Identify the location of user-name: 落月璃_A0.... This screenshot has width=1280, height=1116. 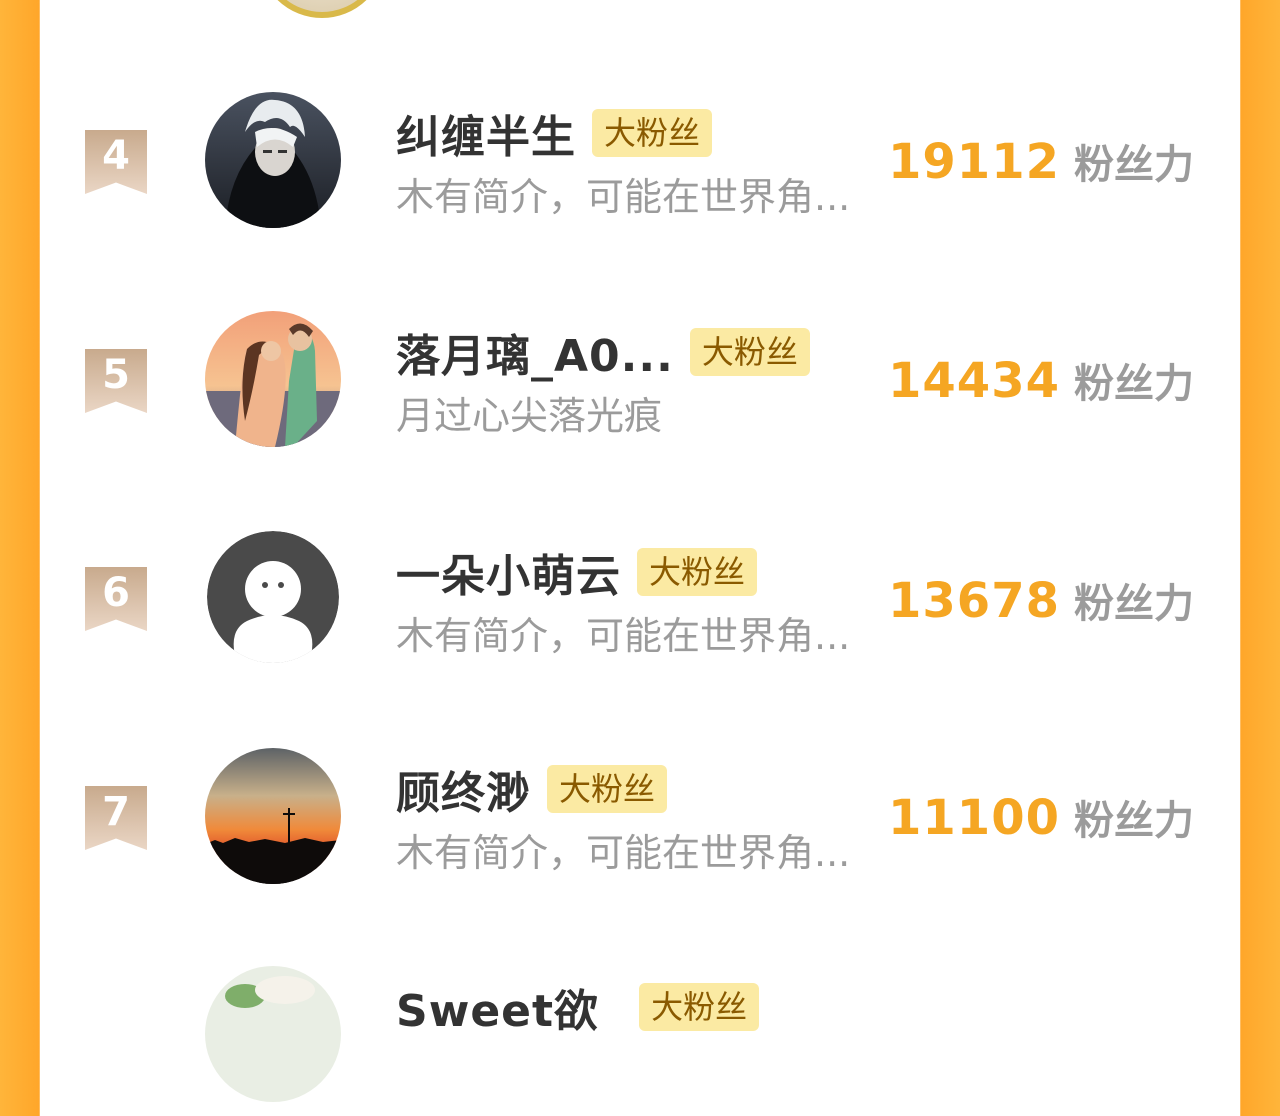
(535, 352).